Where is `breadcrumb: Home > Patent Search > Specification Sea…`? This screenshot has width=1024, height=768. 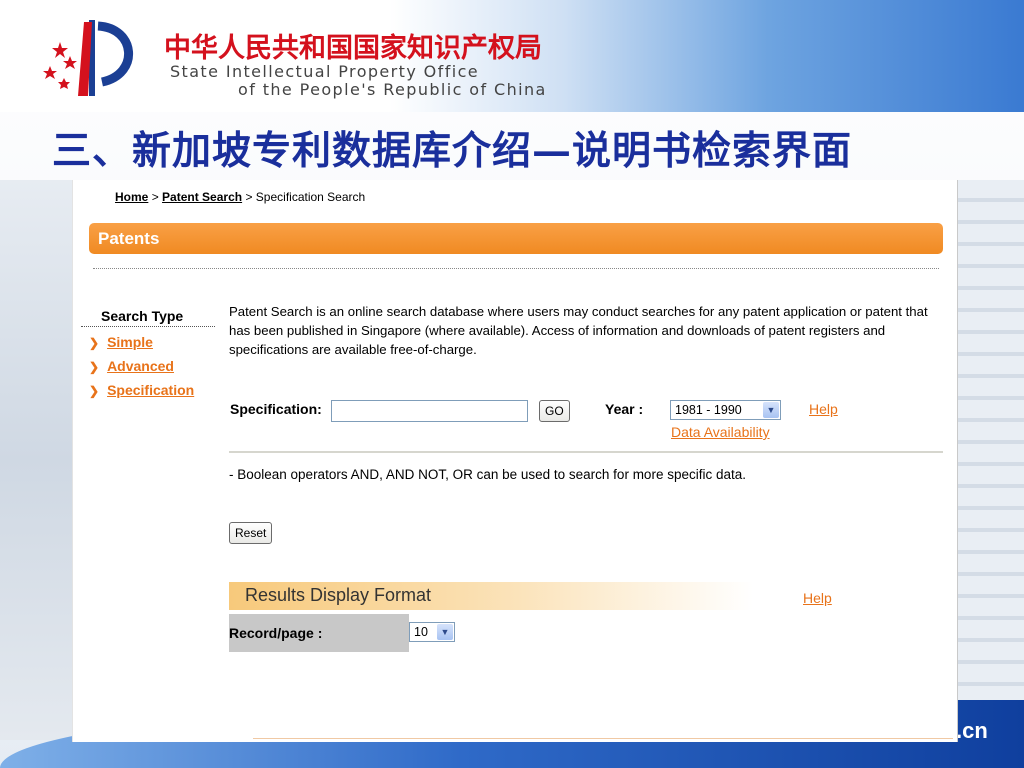 breadcrumb: Home > Patent Search > Specification Sea… is located at coordinates (240, 197).